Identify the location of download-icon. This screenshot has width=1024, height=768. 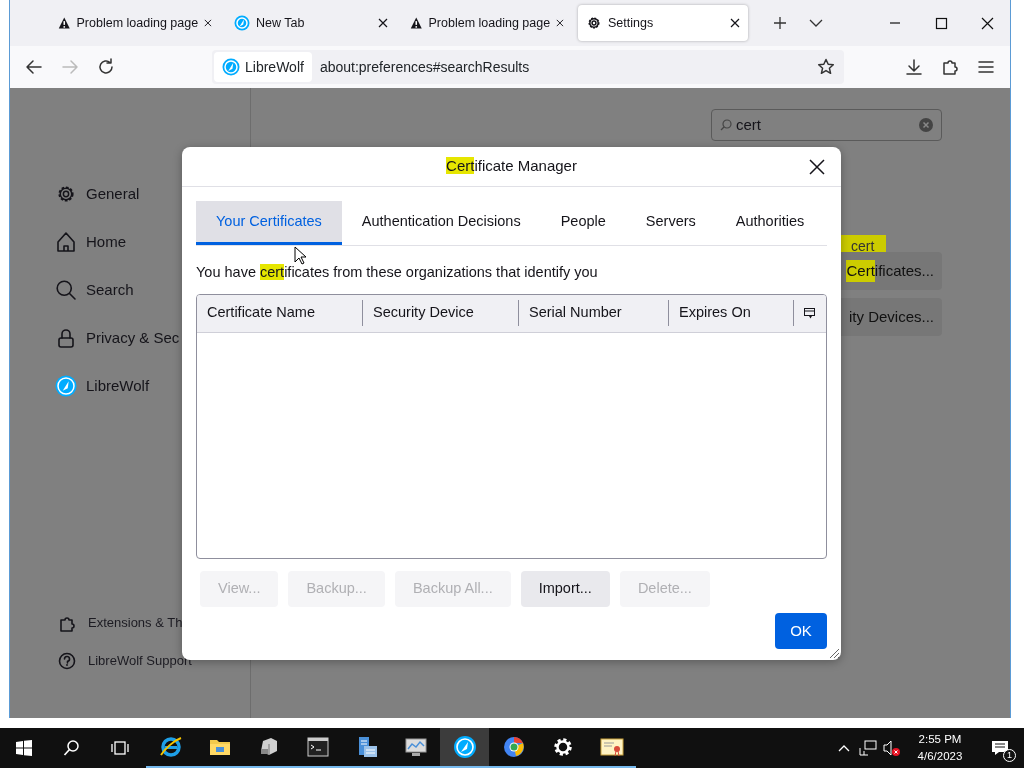
(914, 67).